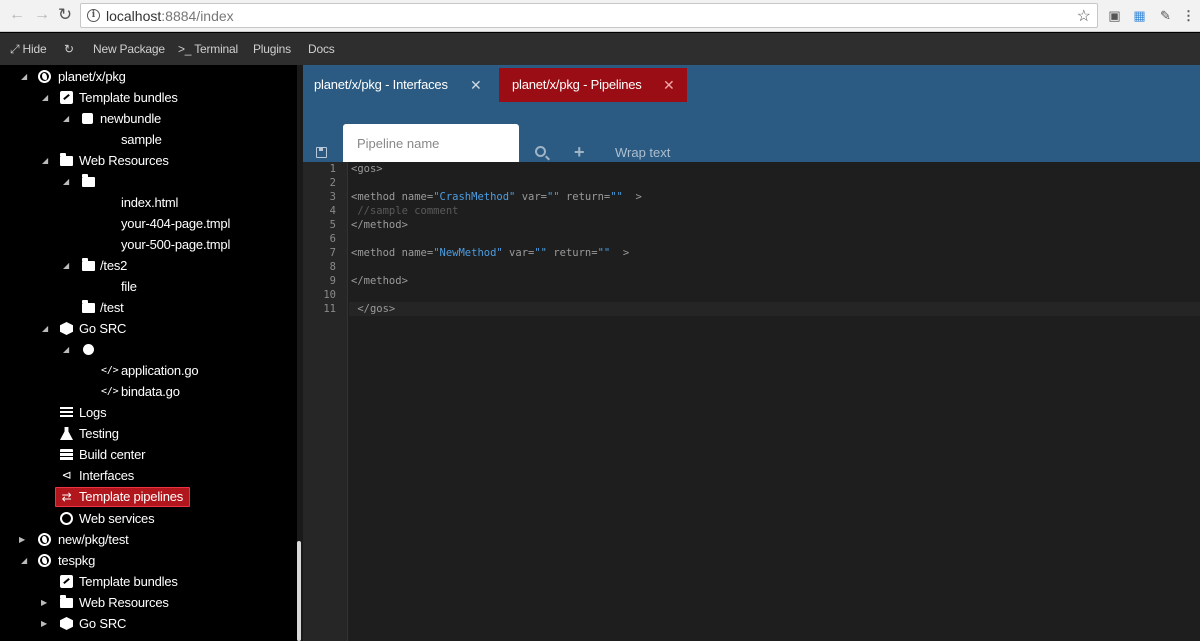 This screenshot has width=1200, height=641. I want to click on search-icon, so click(540, 151).